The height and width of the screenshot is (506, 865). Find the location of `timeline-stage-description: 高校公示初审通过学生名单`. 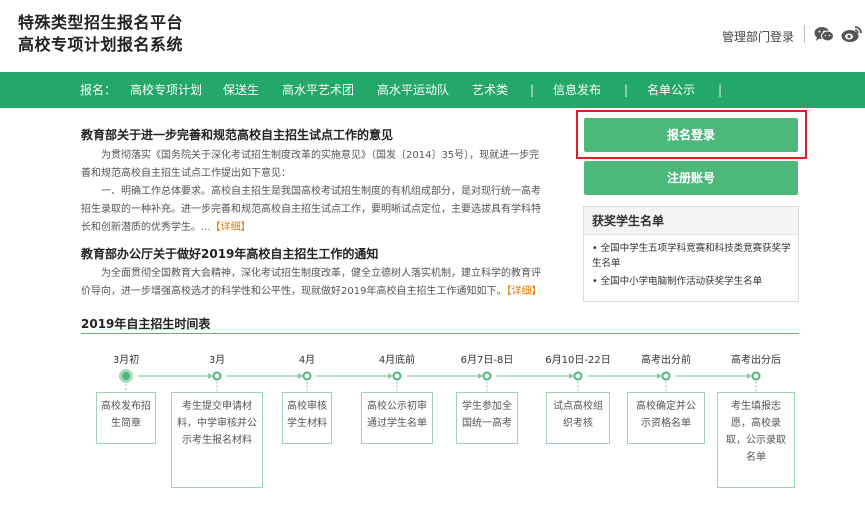

timeline-stage-description: 高校公示初审通过学生名单 is located at coordinates (397, 418).